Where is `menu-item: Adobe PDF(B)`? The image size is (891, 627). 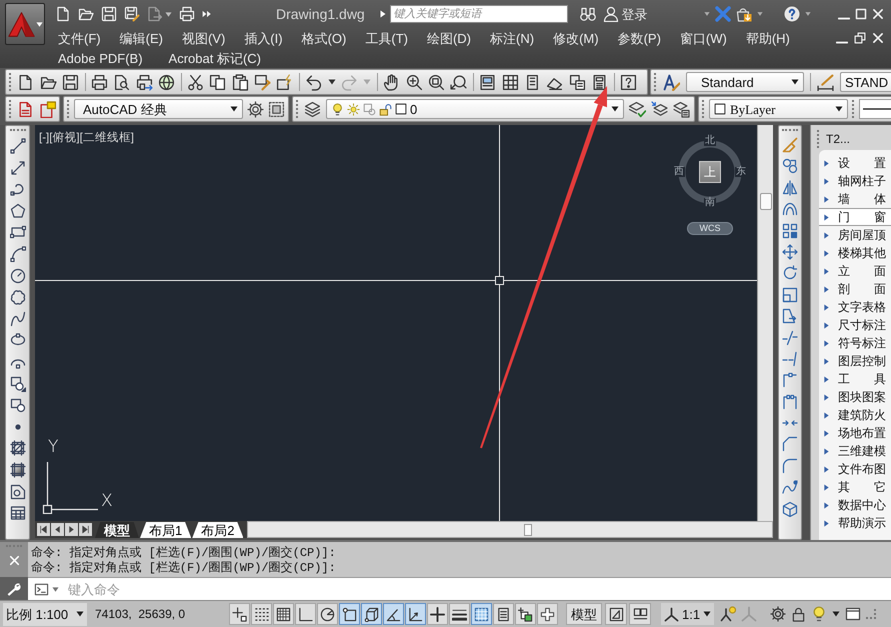
menu-item: Adobe PDF(B) is located at coordinates (100, 58).